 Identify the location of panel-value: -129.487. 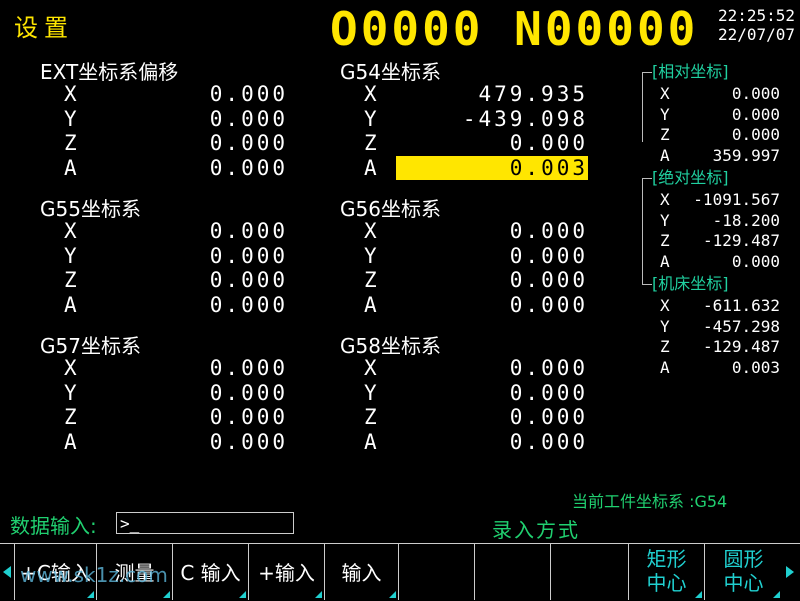
(741, 240).